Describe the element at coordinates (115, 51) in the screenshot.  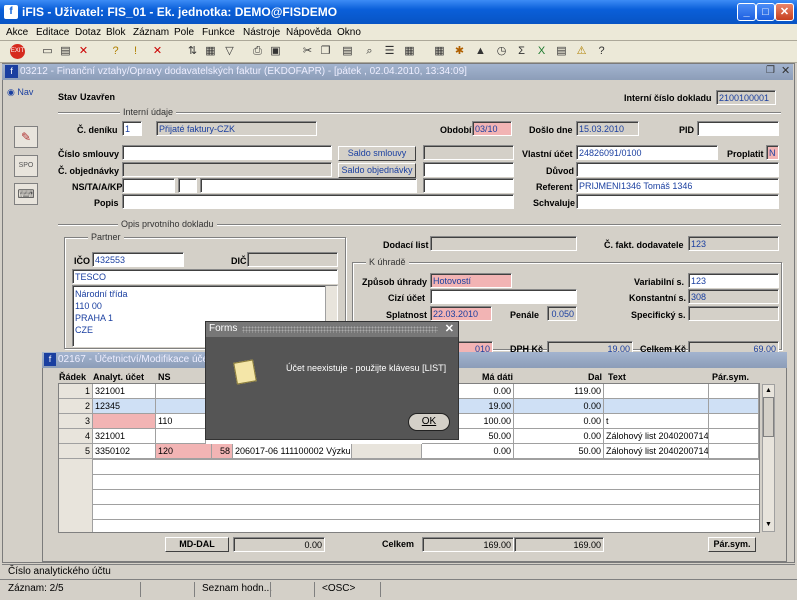
I see `enter-query-icon: ?` at that location.